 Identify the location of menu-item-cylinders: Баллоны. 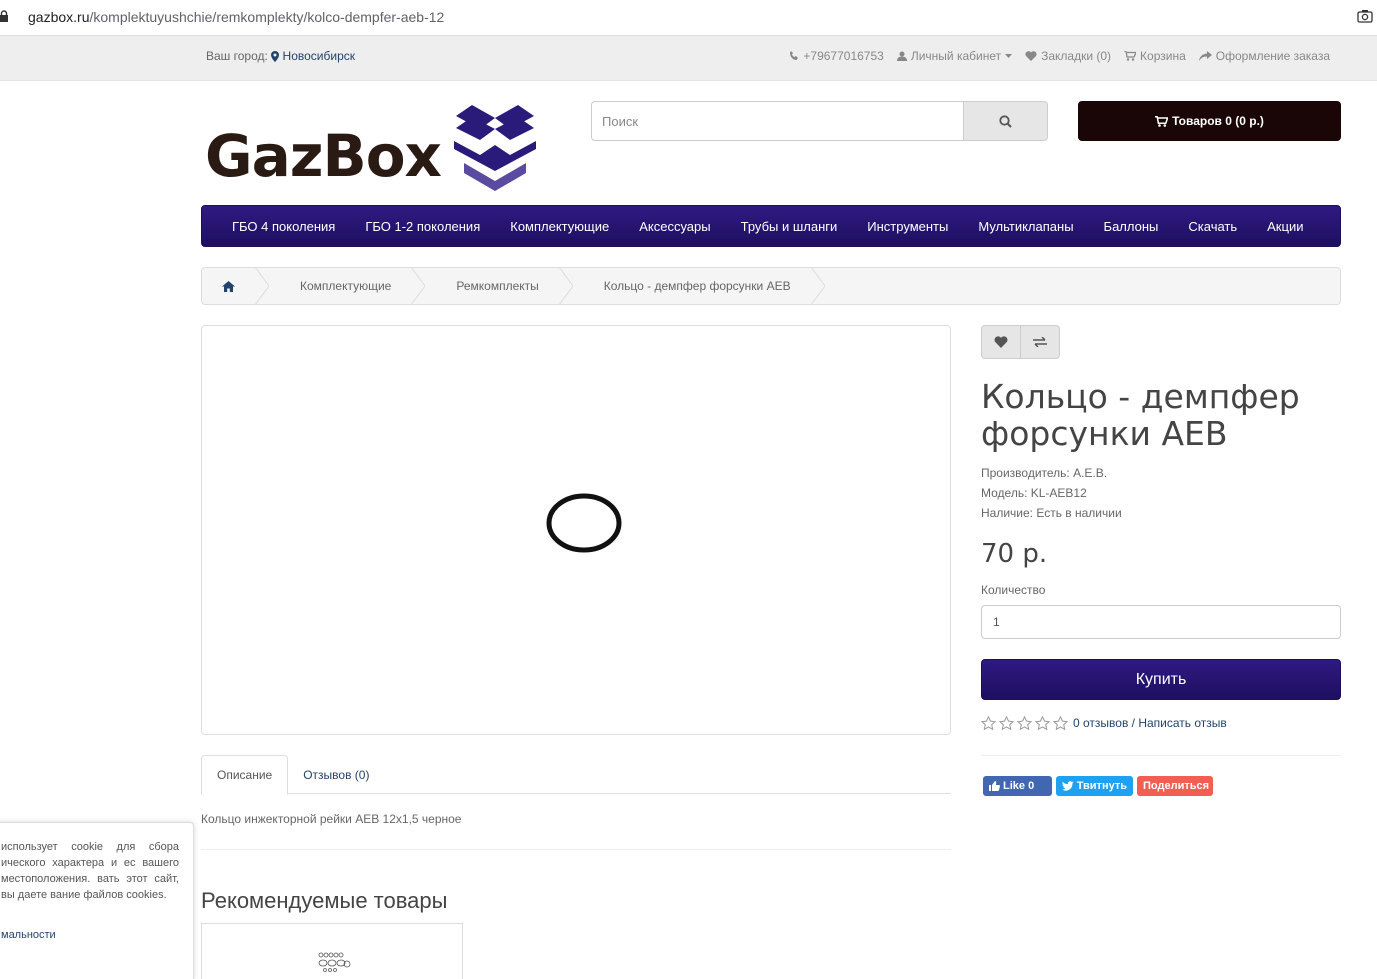
(1131, 226).